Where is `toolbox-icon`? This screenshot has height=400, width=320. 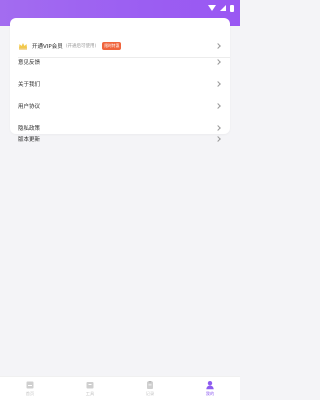
toolbox-icon is located at coordinates (90, 385).